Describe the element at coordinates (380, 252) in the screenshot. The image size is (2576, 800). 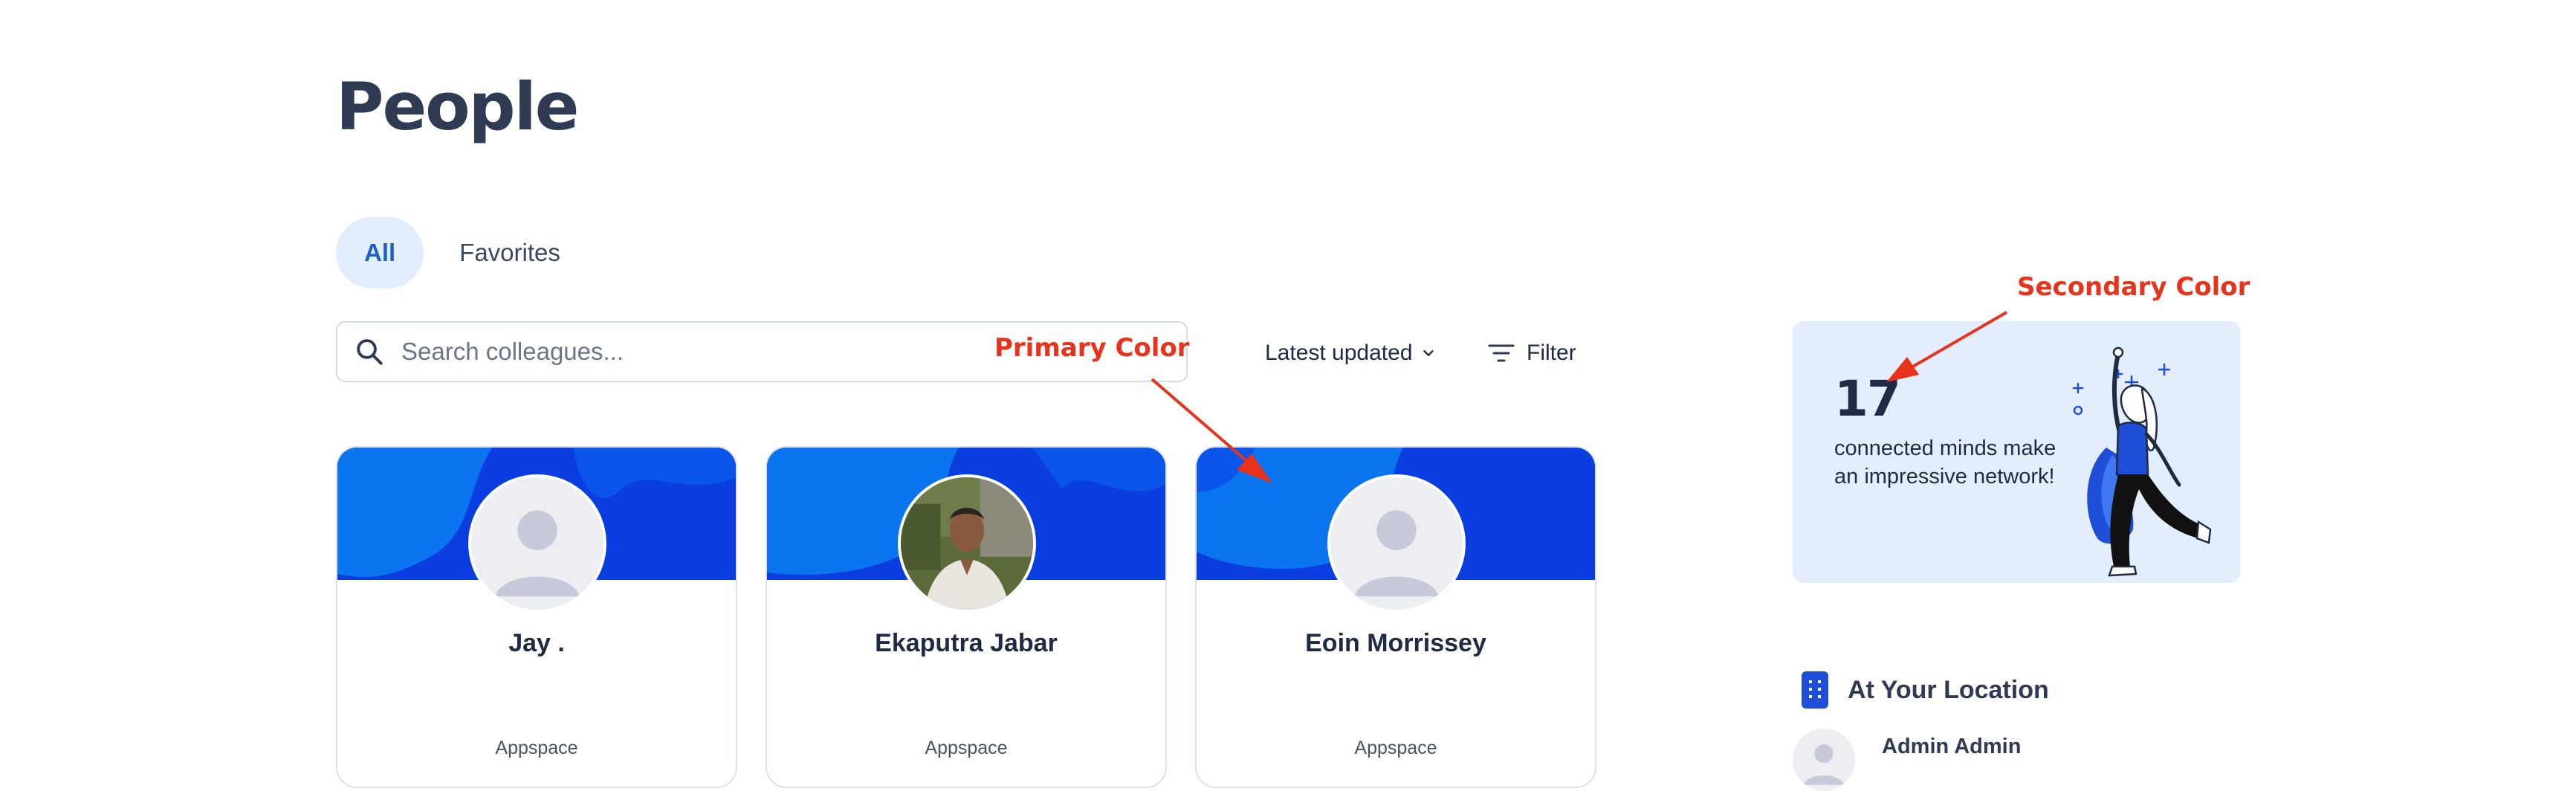
I see `tab-all: All` at that location.